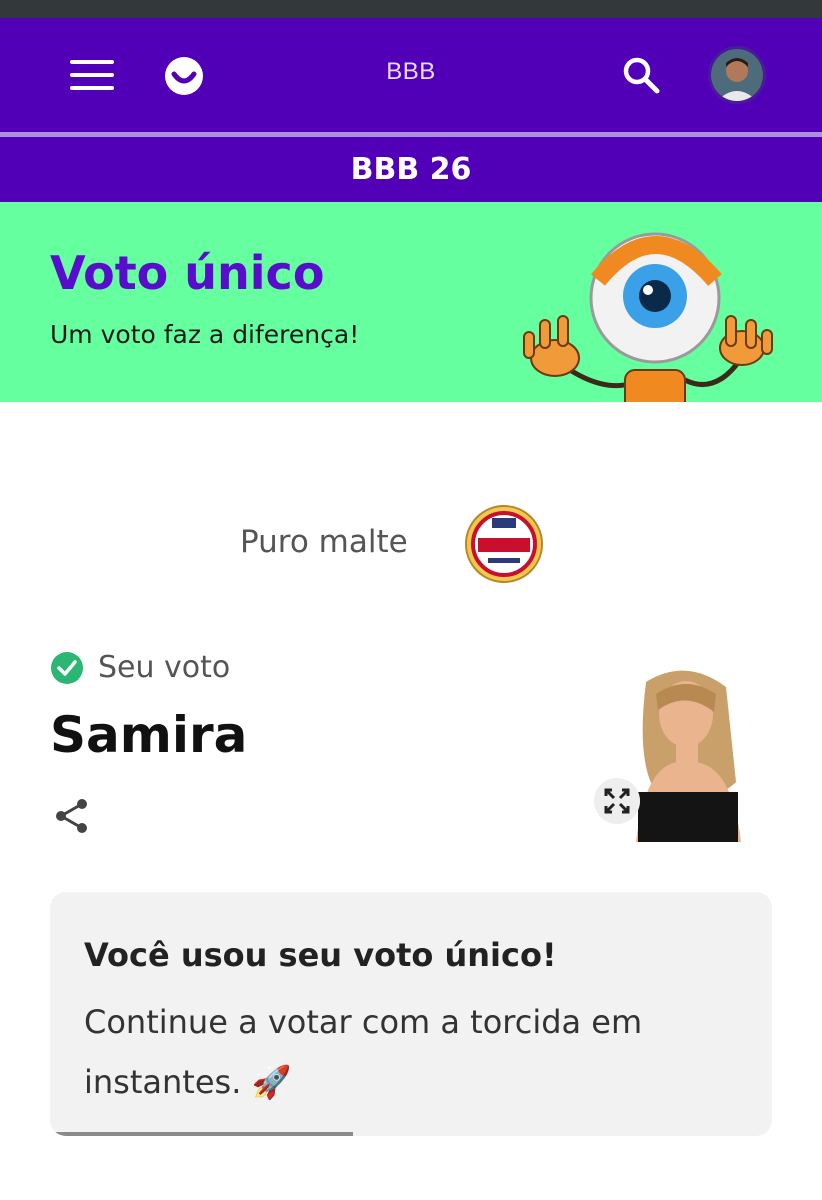 This screenshot has height=1200, width=822. I want to click on top-bar: BBB, so click(411, 75).